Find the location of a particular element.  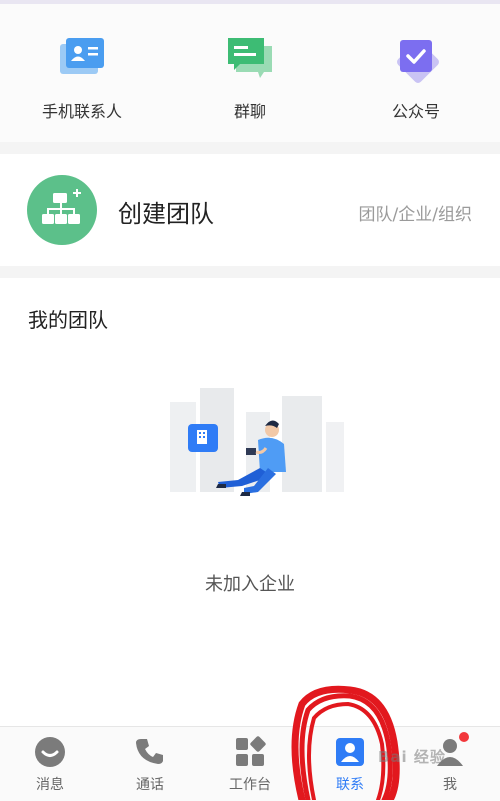

official-account-button: 公众号 is located at coordinates (416, 77).